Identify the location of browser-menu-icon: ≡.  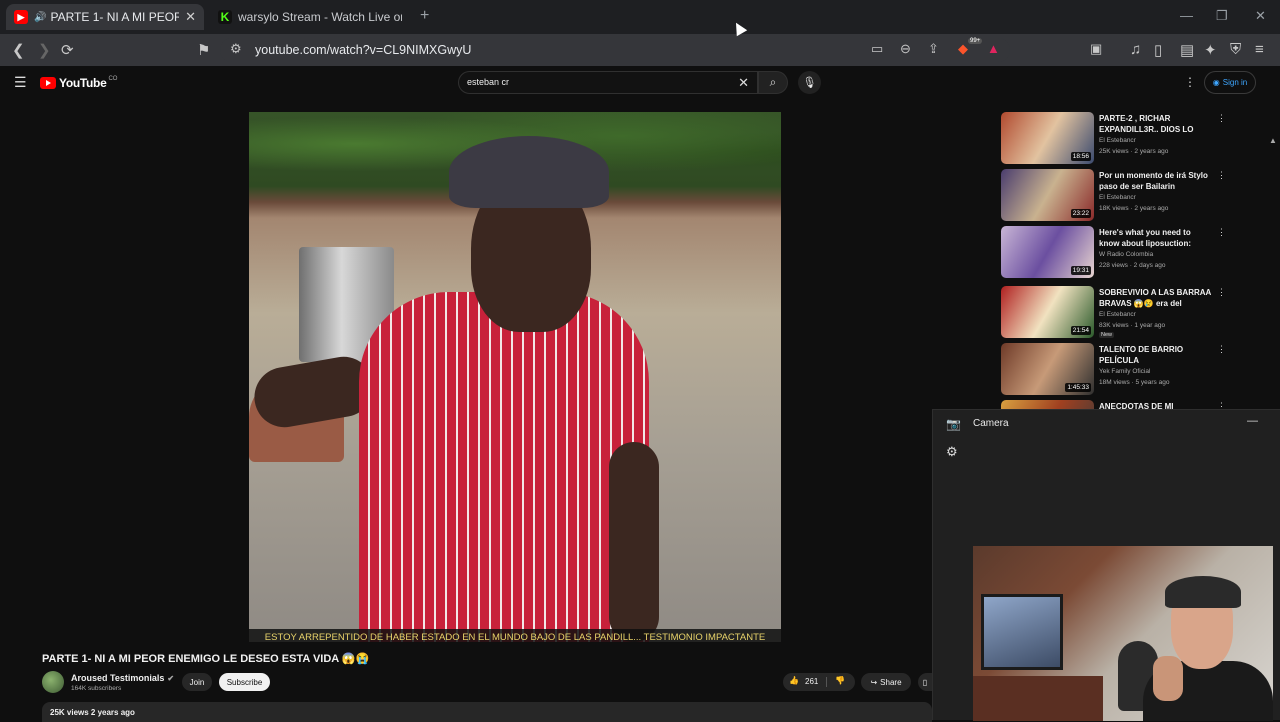
(1259, 49).